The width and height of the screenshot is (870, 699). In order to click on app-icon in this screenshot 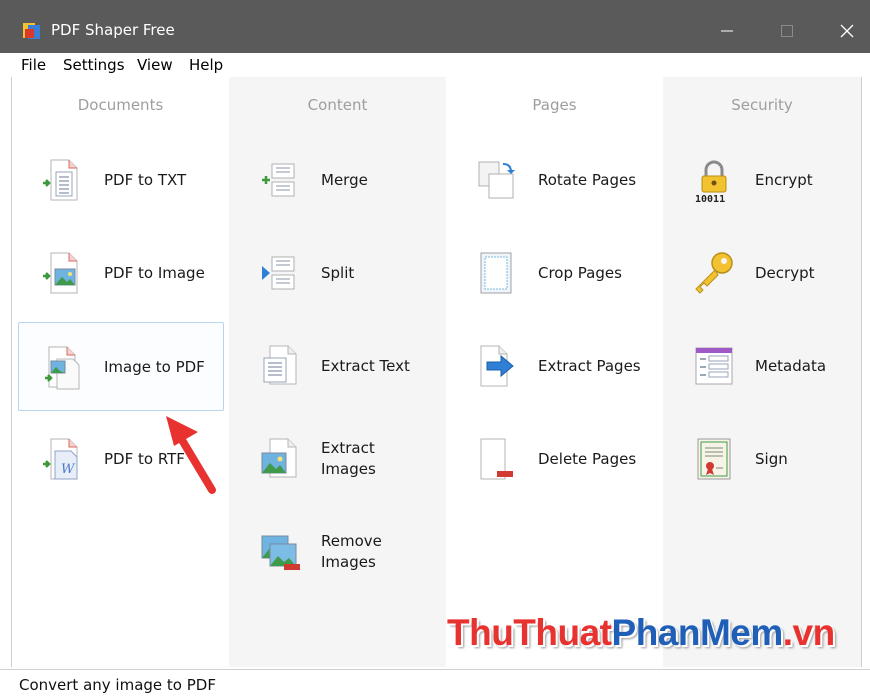, I will do `click(31, 31)`.